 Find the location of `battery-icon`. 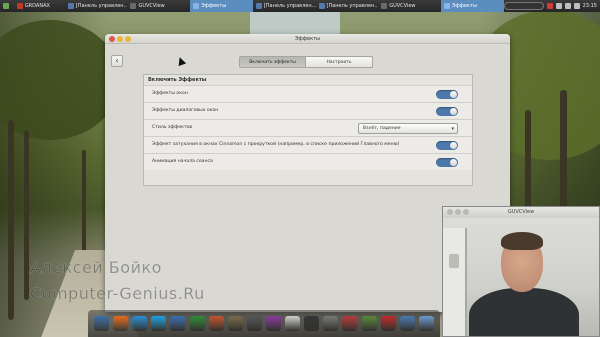

battery-icon is located at coordinates (576, 6).